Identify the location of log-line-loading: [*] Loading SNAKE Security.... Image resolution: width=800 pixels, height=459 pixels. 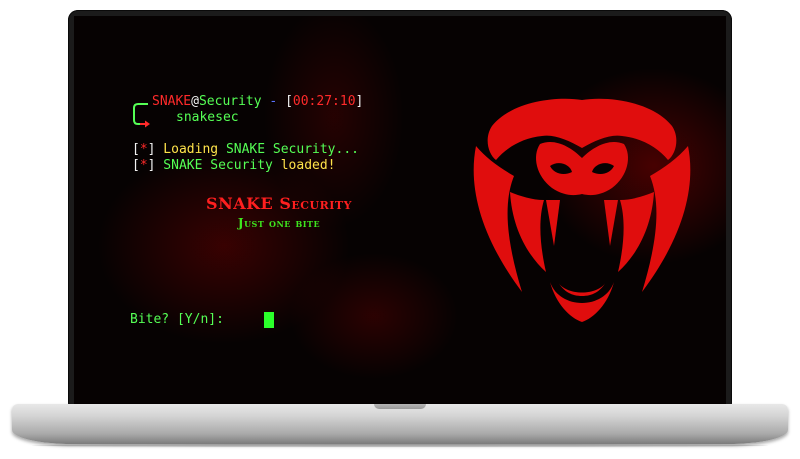
(245, 150).